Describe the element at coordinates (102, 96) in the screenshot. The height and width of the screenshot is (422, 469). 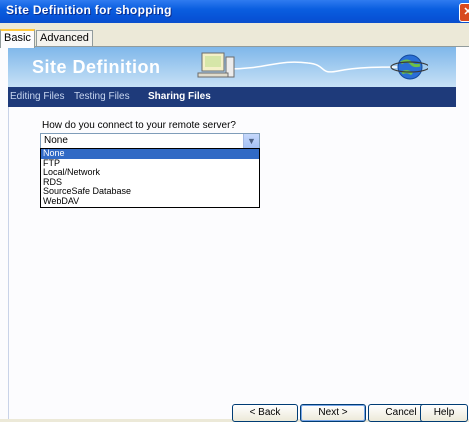
I see `step-testing-files: Testing Files` at that location.